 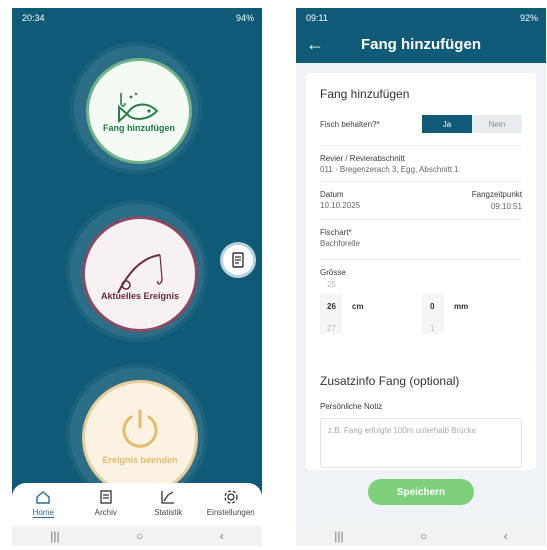 What do you see at coordinates (168, 497) in the screenshot?
I see `chart-icon` at bounding box center [168, 497].